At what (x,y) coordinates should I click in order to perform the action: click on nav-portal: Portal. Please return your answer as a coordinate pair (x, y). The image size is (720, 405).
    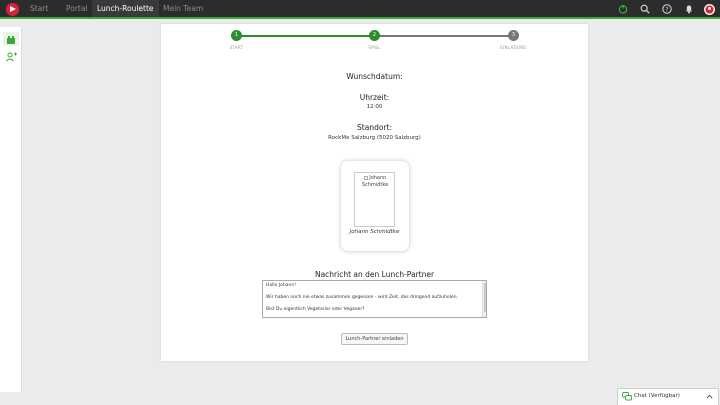
    Looking at the image, I should click on (77, 8).